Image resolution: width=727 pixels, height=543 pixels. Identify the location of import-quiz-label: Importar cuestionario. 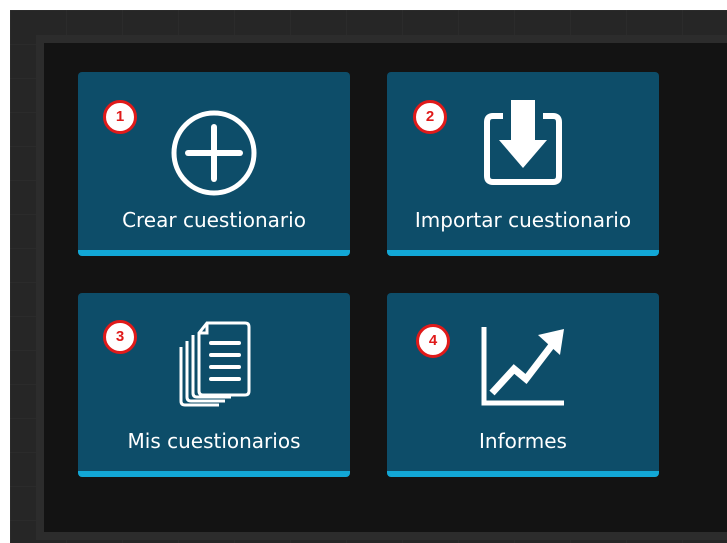
(523, 220).